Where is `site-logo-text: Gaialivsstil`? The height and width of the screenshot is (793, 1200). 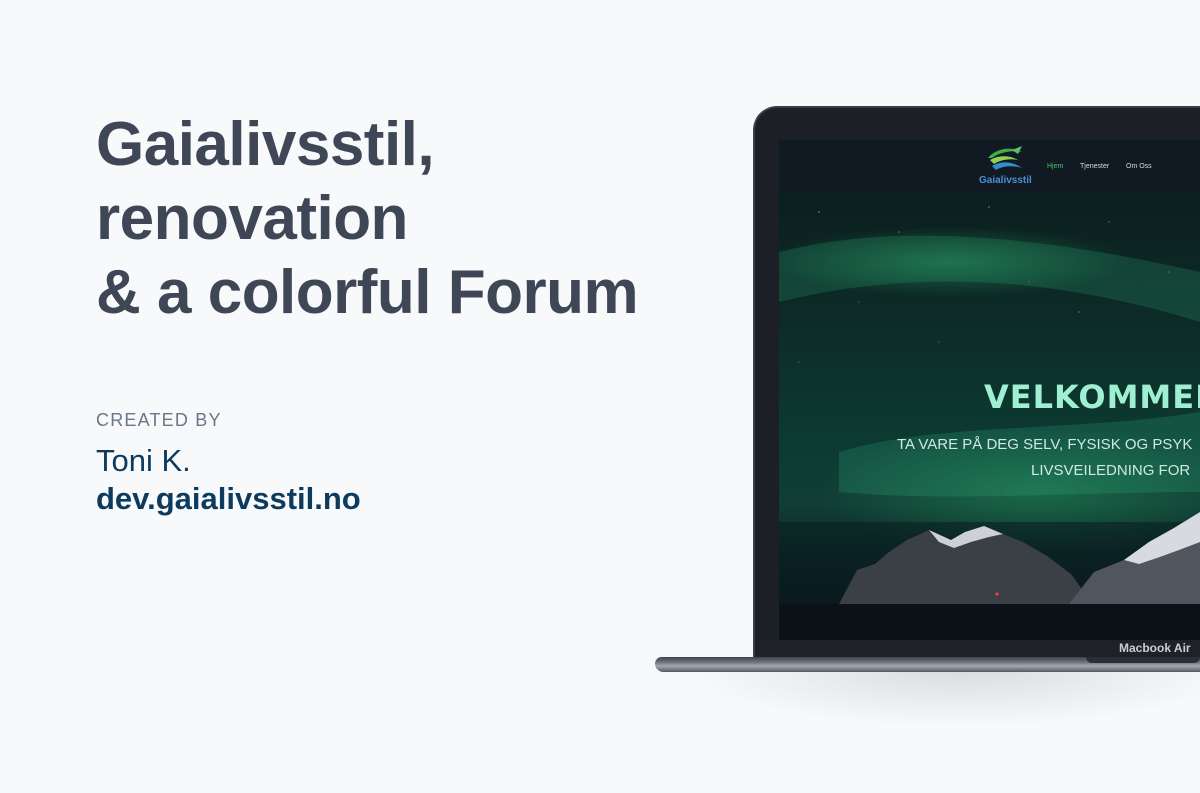 site-logo-text: Gaialivsstil is located at coordinates (1005, 180).